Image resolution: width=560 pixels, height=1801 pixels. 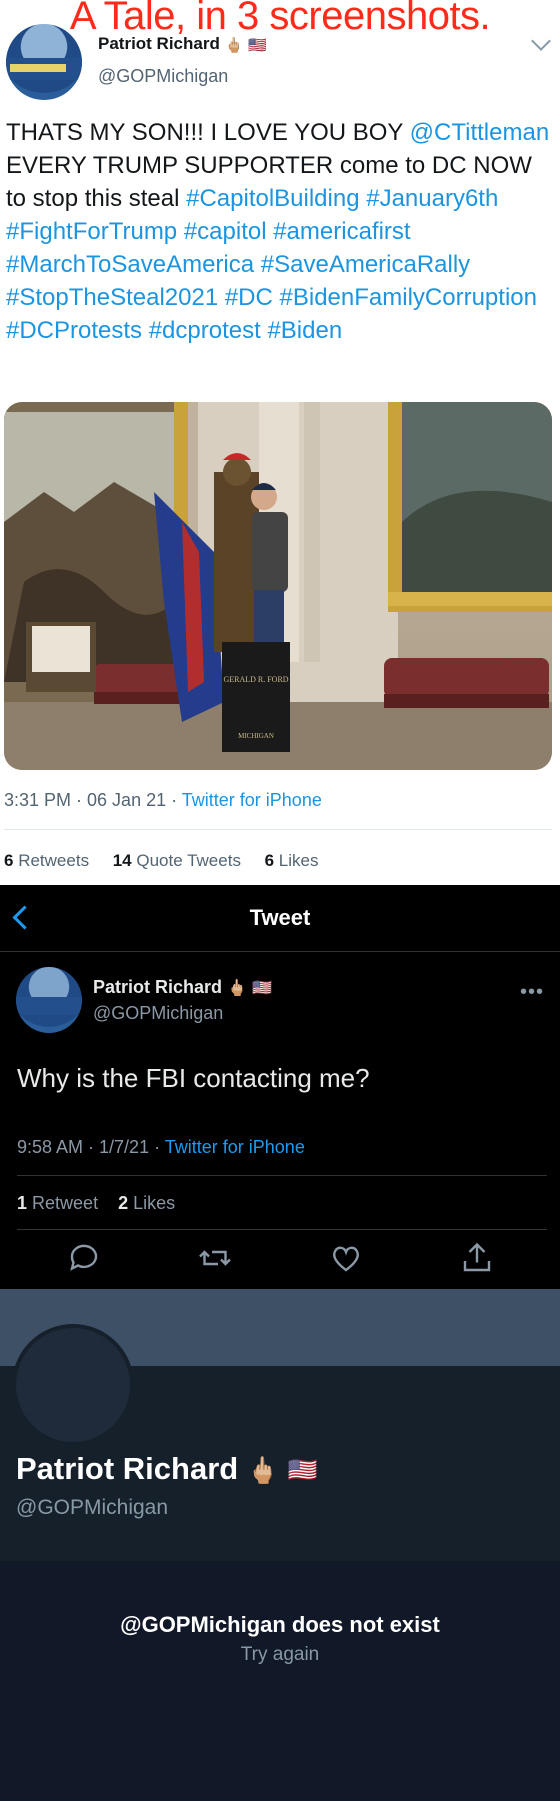 I want to click on retweet-icon, so click(x=215, y=1258).